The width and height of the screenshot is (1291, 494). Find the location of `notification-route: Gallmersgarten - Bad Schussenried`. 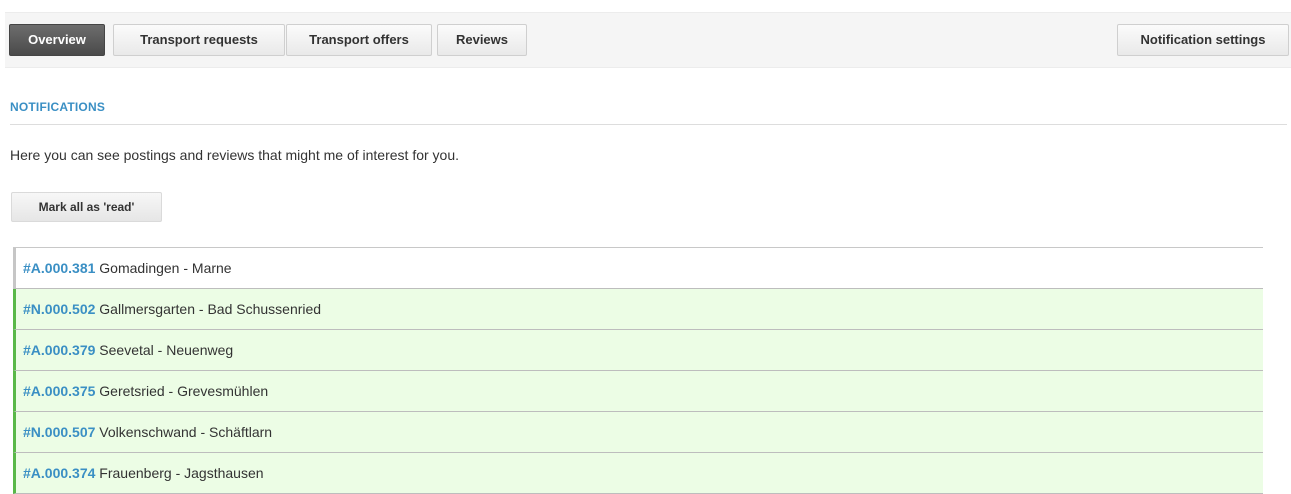

notification-route: Gallmersgarten - Bad Schussenried is located at coordinates (210, 309).